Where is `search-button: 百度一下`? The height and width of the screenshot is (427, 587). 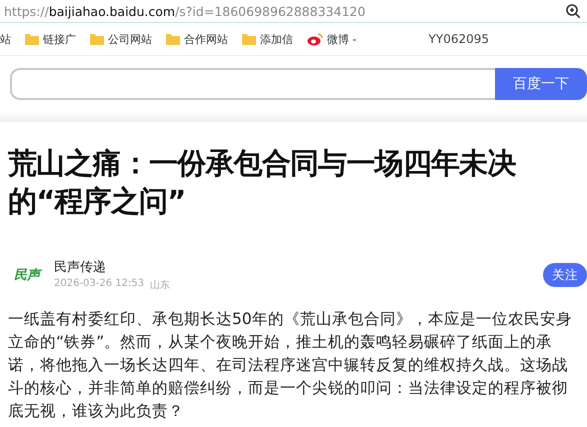
search-button: 百度一下 is located at coordinates (541, 84).